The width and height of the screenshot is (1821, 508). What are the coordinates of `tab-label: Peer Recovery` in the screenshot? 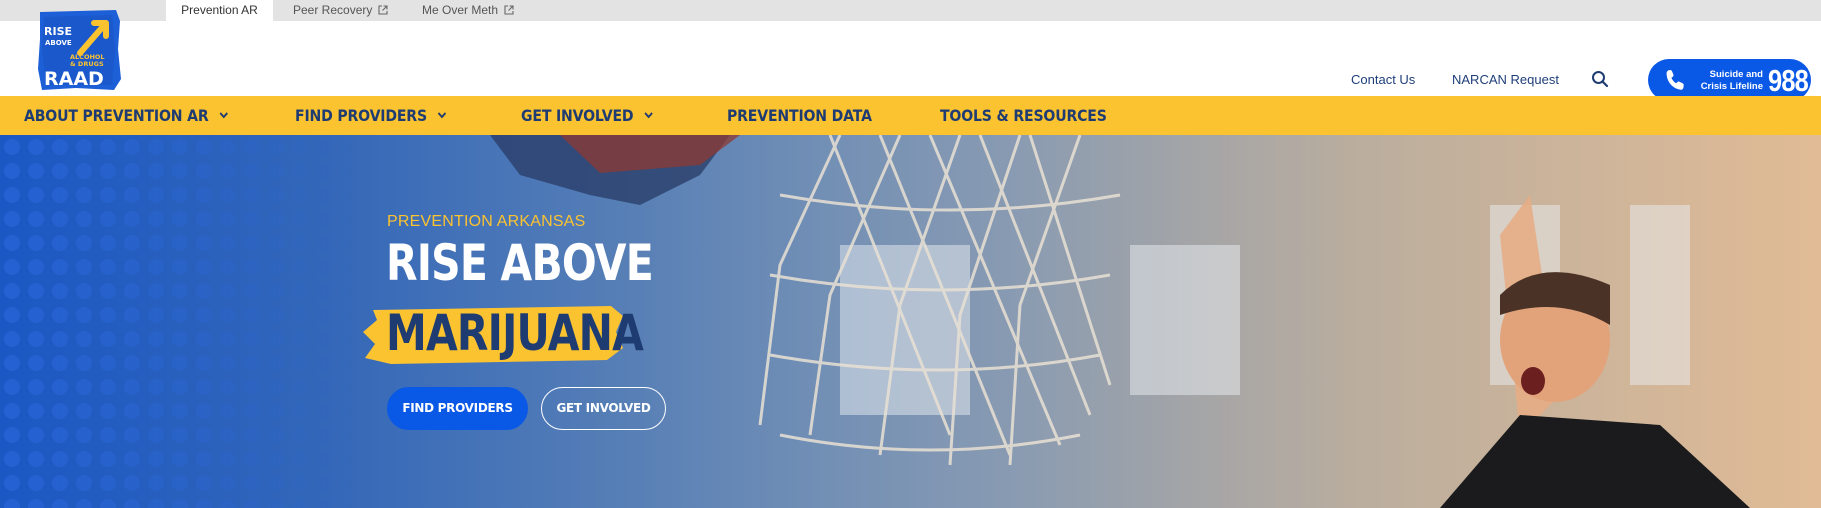 It's located at (333, 10).